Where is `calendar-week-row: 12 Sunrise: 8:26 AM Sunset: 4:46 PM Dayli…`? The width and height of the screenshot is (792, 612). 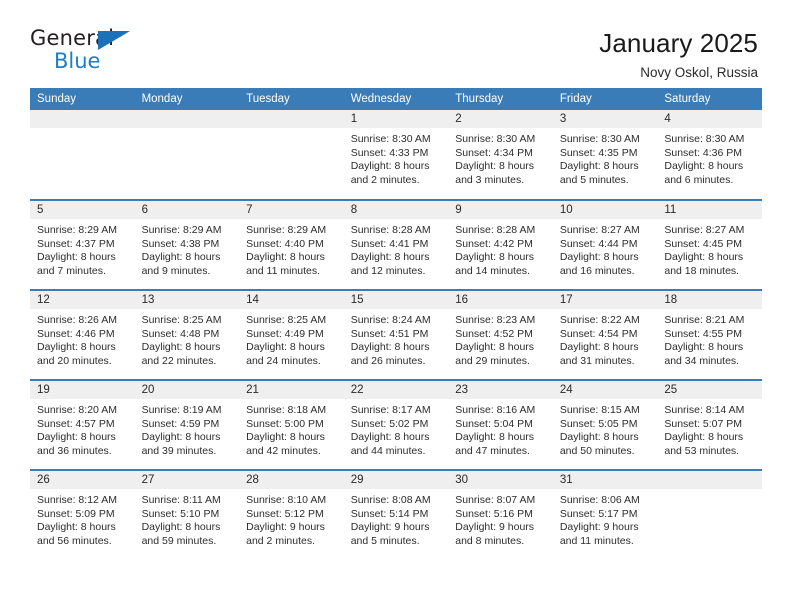 calendar-week-row: 12 Sunrise: 8:26 AM Sunset: 4:46 PM Dayli… is located at coordinates (396, 334).